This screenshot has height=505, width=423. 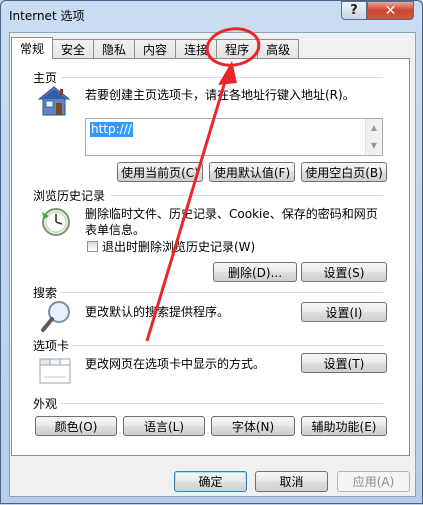 I want to click on tab-general: 常规, so click(x=32, y=48).